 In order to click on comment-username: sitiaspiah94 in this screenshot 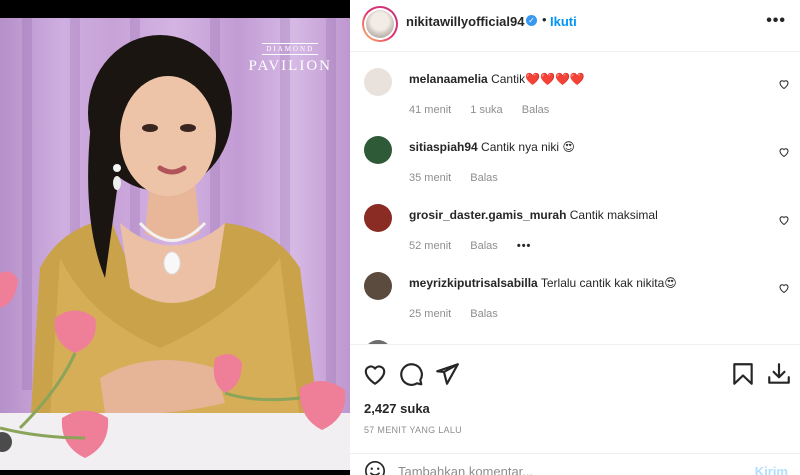, I will do `click(443, 147)`.